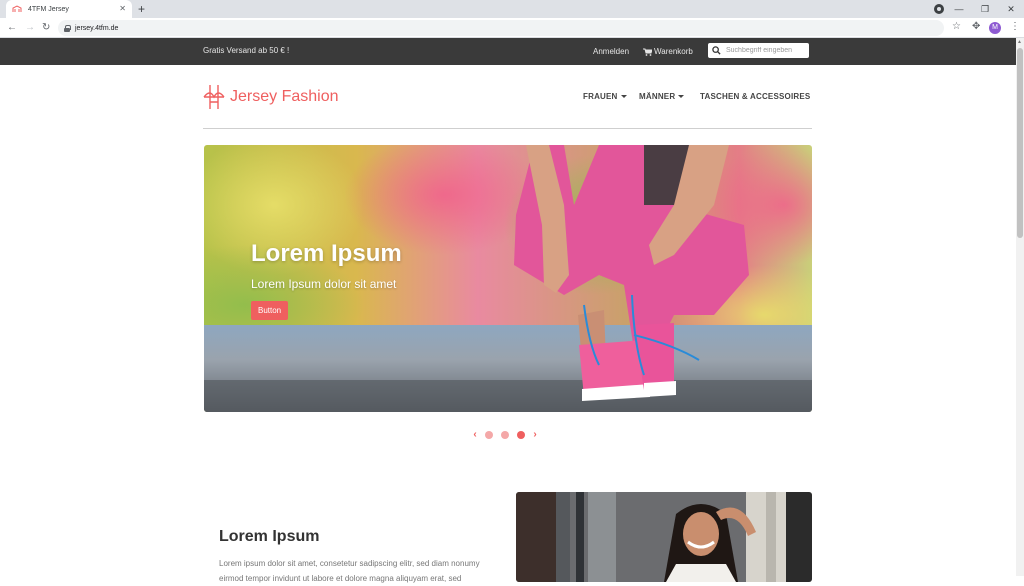 This screenshot has width=1024, height=586. I want to click on tab-title: 4TFM Jersey, so click(48, 9).